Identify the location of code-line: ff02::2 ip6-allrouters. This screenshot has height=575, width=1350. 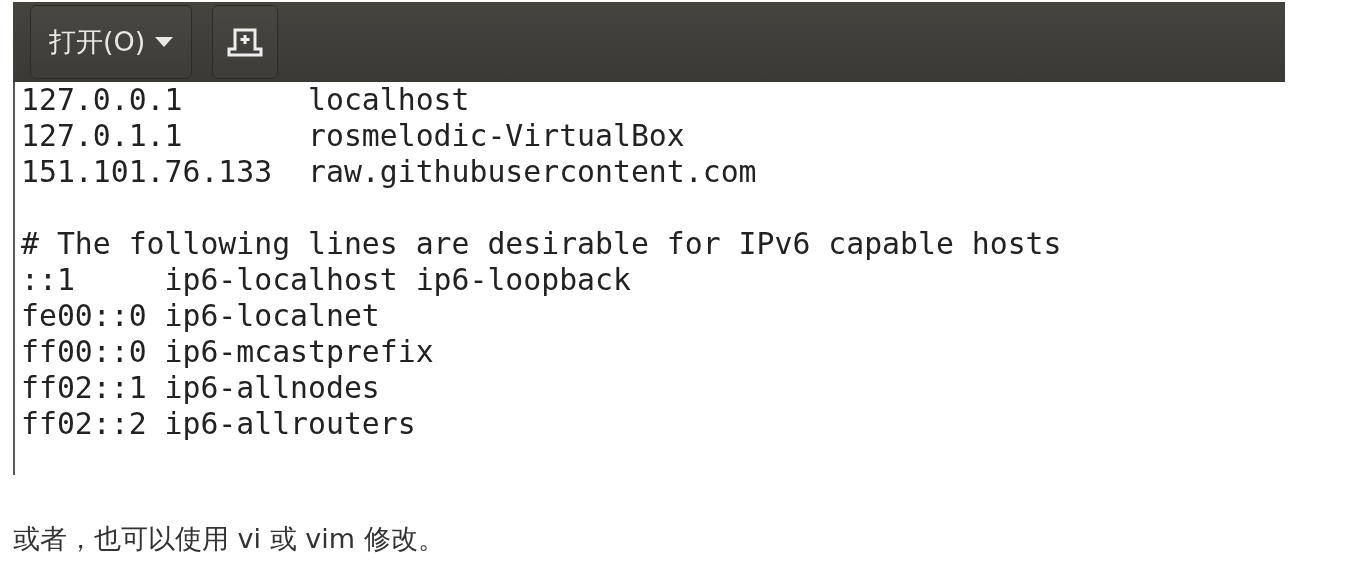
(219, 424).